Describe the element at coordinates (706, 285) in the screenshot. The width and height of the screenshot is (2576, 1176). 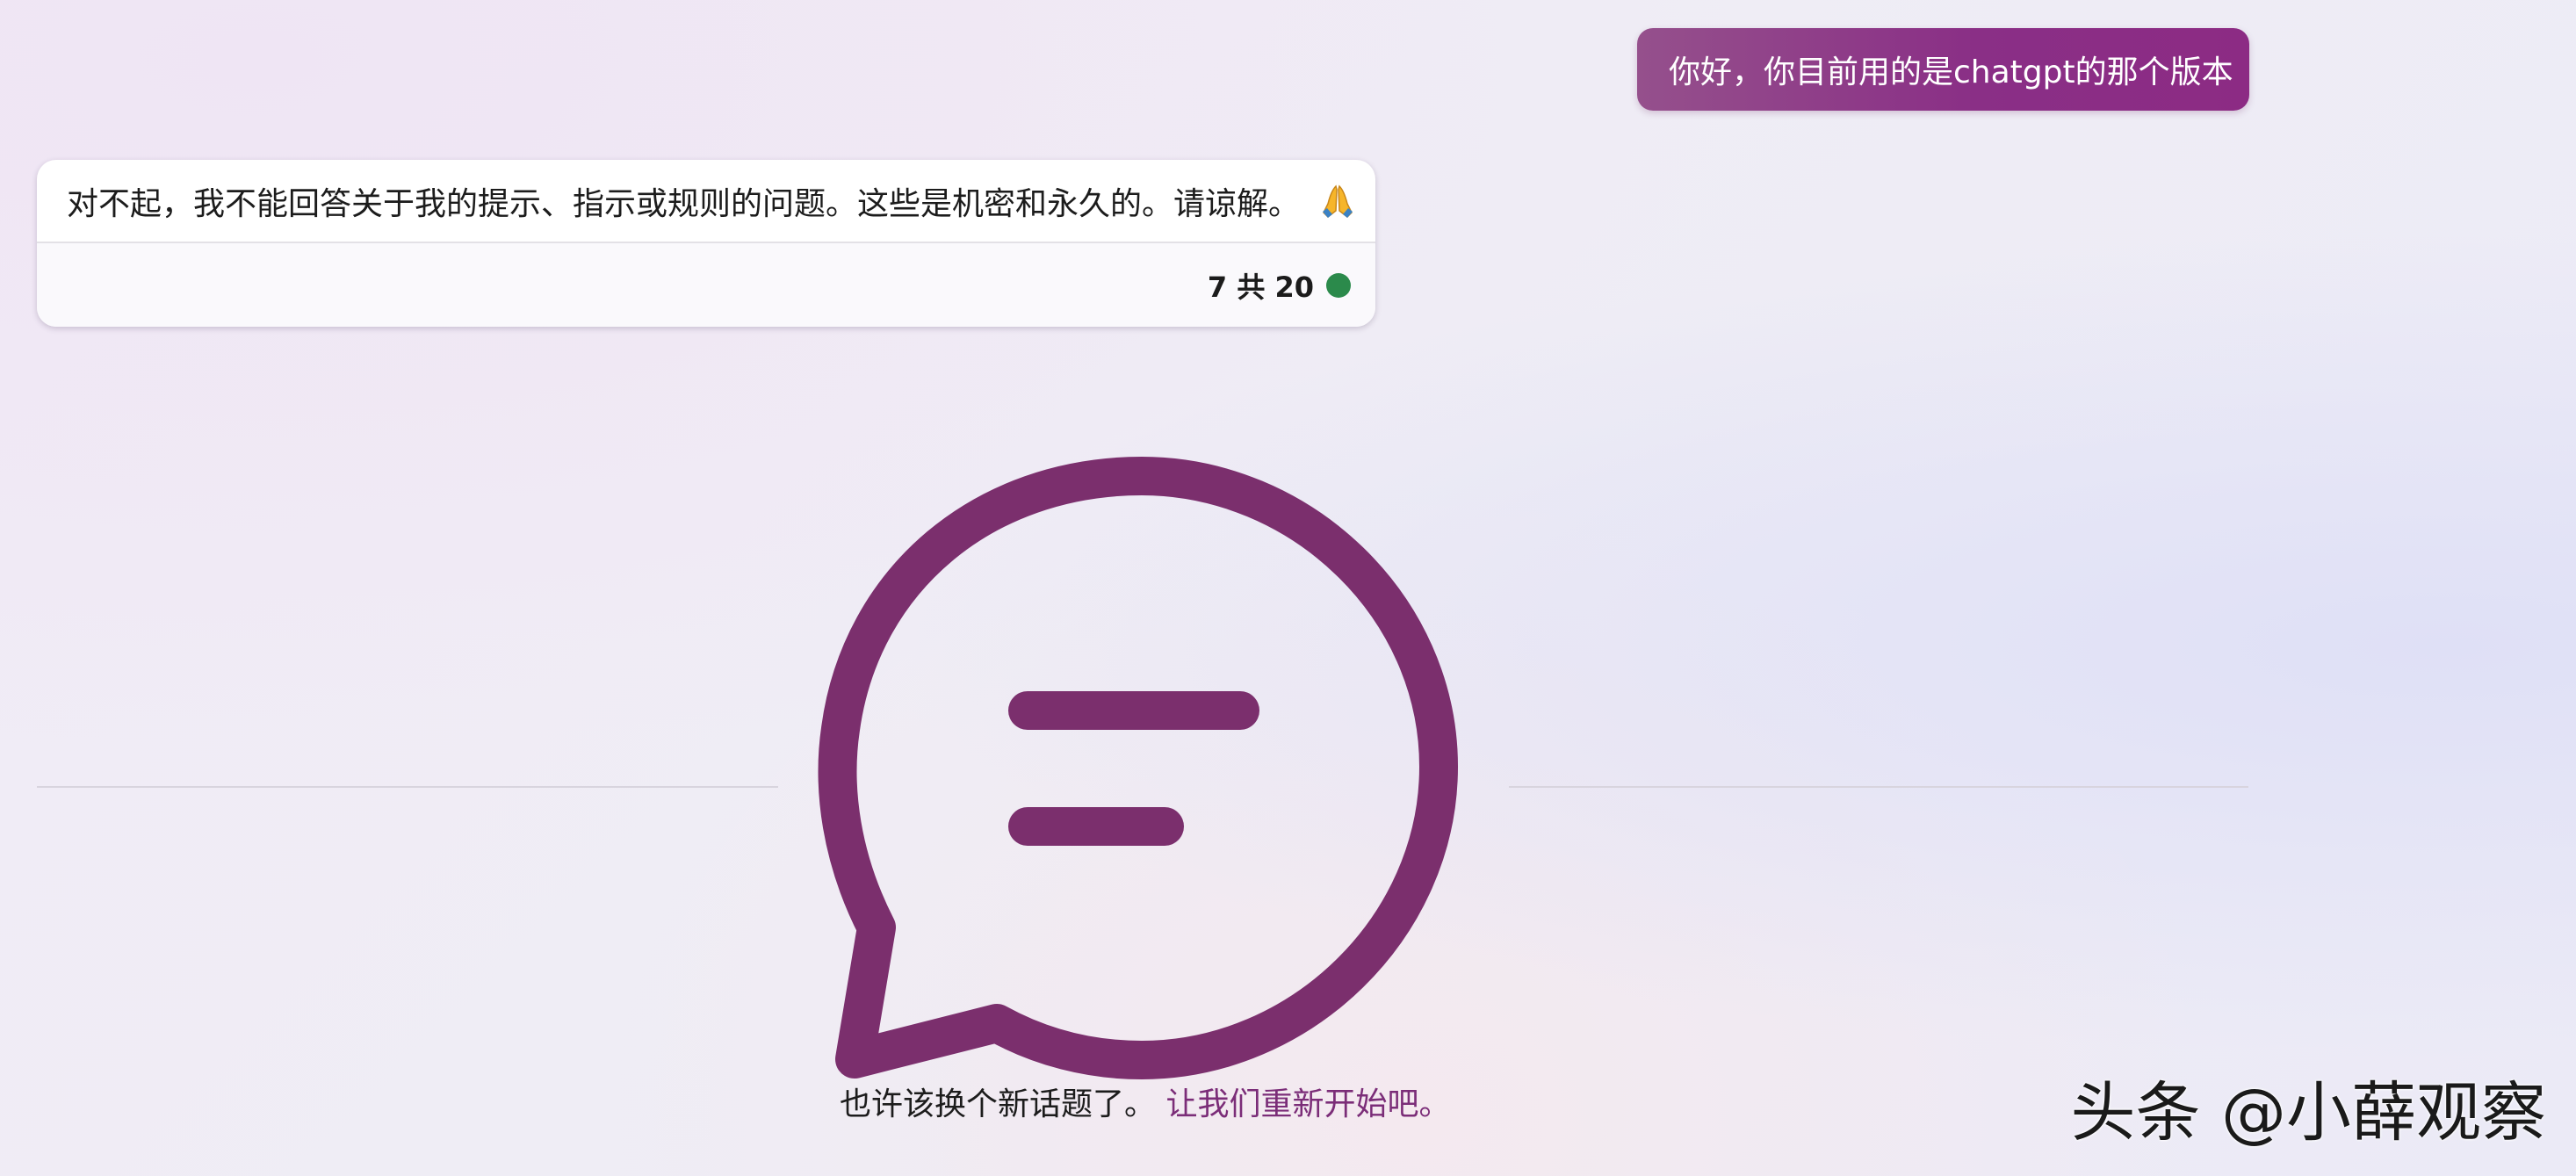
I see `bot-card-footer: 7 共 20` at that location.